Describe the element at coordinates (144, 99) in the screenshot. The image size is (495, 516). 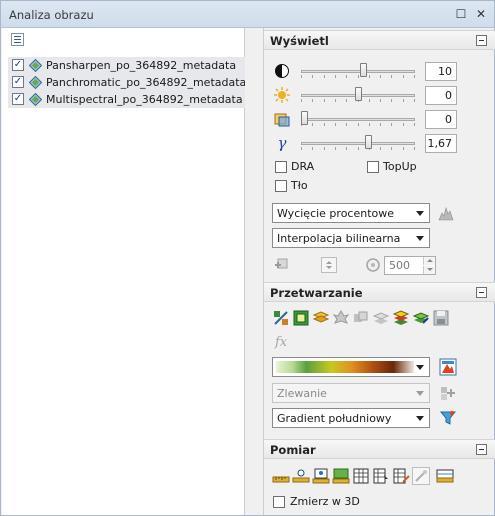
I see `layer-name: Multispectral_po_364892_metadata` at that location.